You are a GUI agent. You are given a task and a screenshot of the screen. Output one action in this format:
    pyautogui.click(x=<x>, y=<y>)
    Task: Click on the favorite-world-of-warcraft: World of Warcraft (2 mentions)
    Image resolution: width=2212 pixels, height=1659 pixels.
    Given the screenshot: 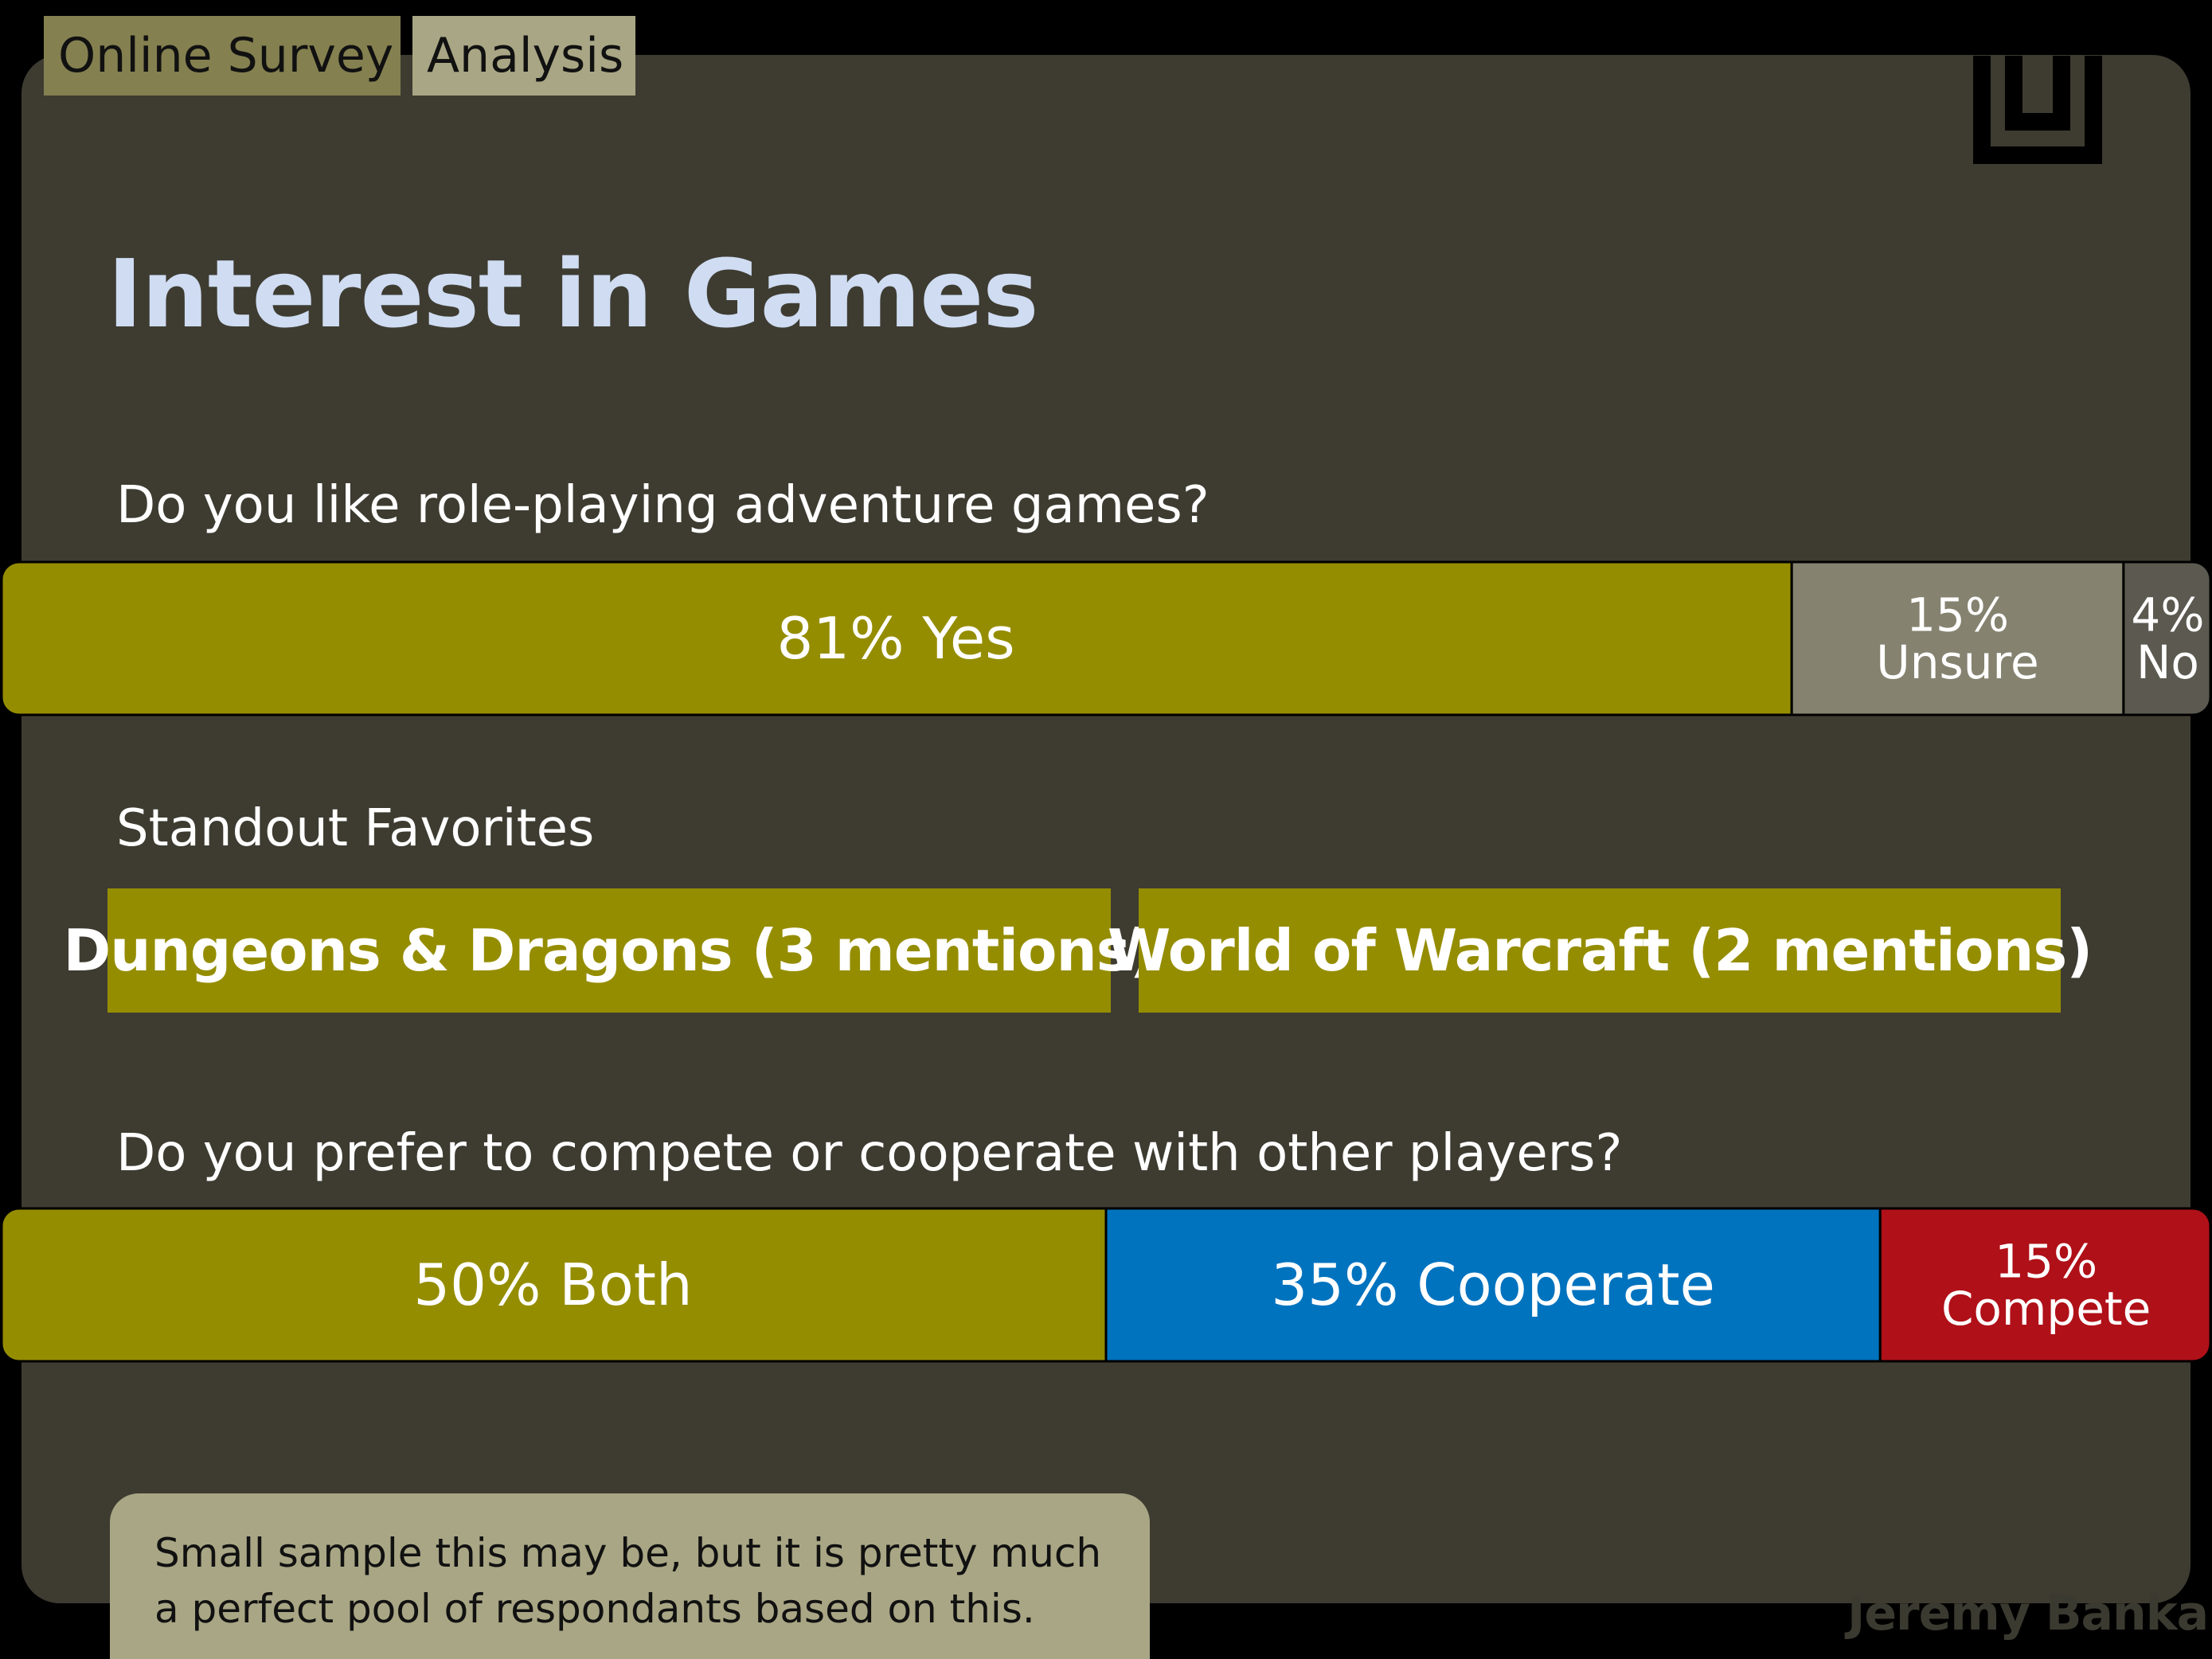 What is the action you would take?
    pyautogui.click(x=1600, y=950)
    